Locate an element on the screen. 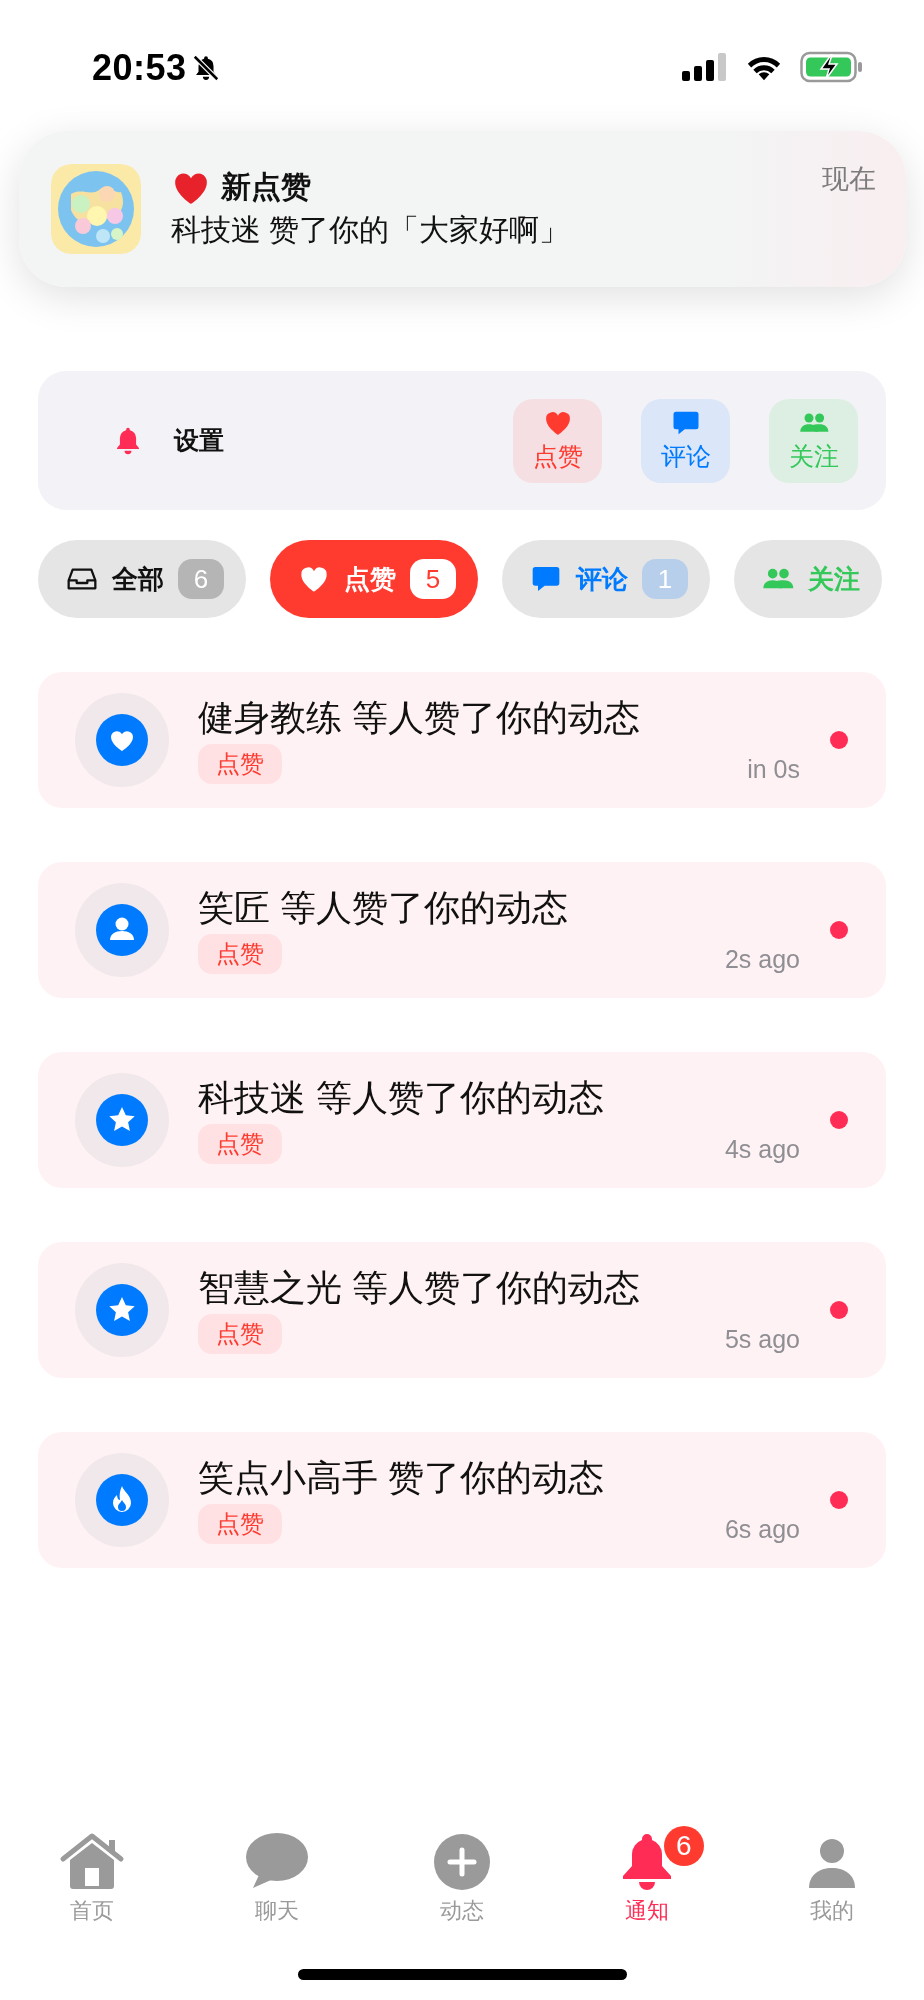  notification-title: 科技迷 等人赞了你的动态 is located at coordinates (401, 1098).